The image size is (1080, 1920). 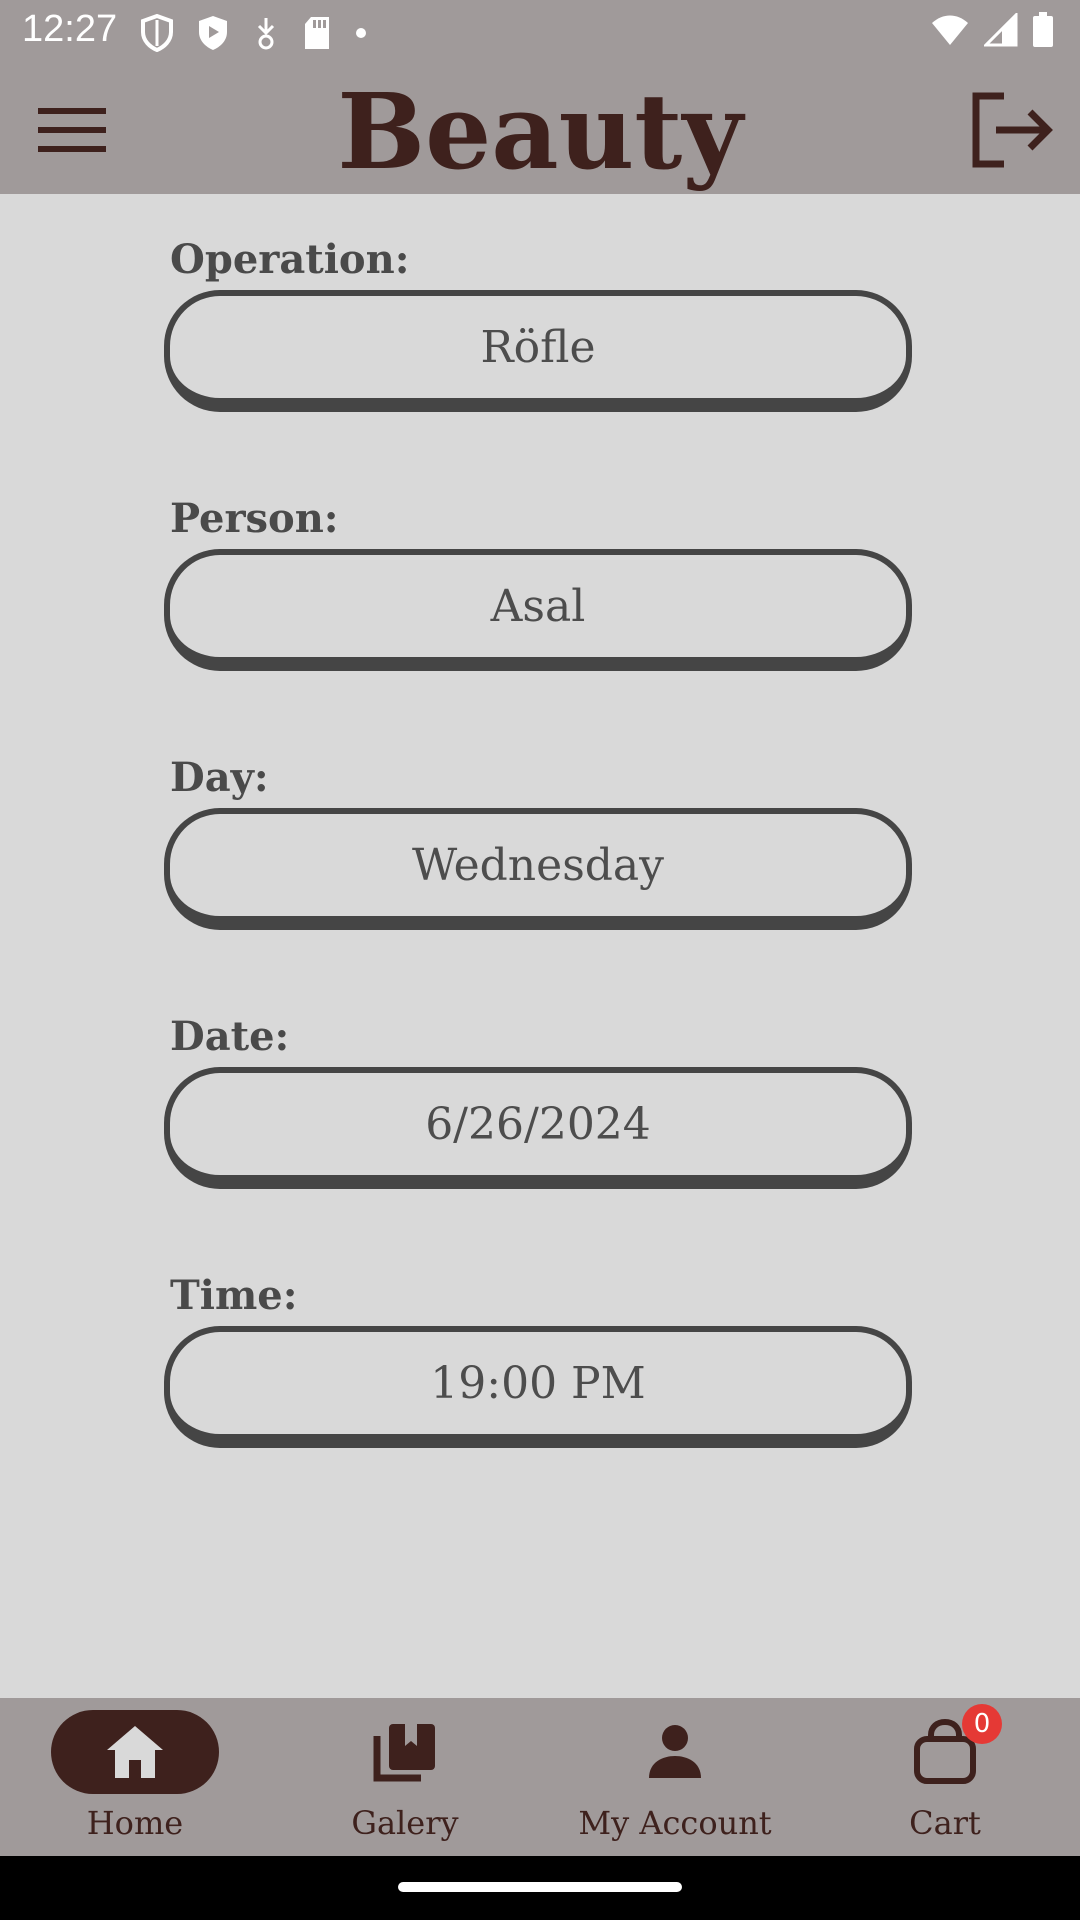 I want to click on wifi-icon, so click(x=950, y=30).